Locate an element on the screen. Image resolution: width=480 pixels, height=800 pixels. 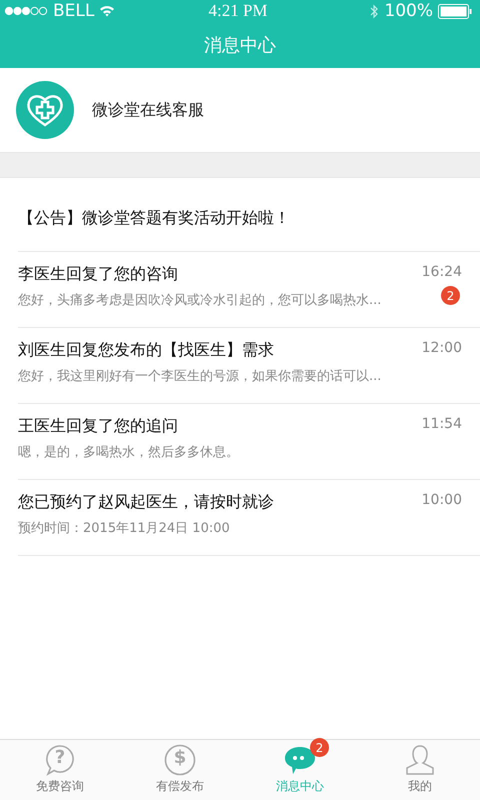
signal-icon is located at coordinates (26, 11).